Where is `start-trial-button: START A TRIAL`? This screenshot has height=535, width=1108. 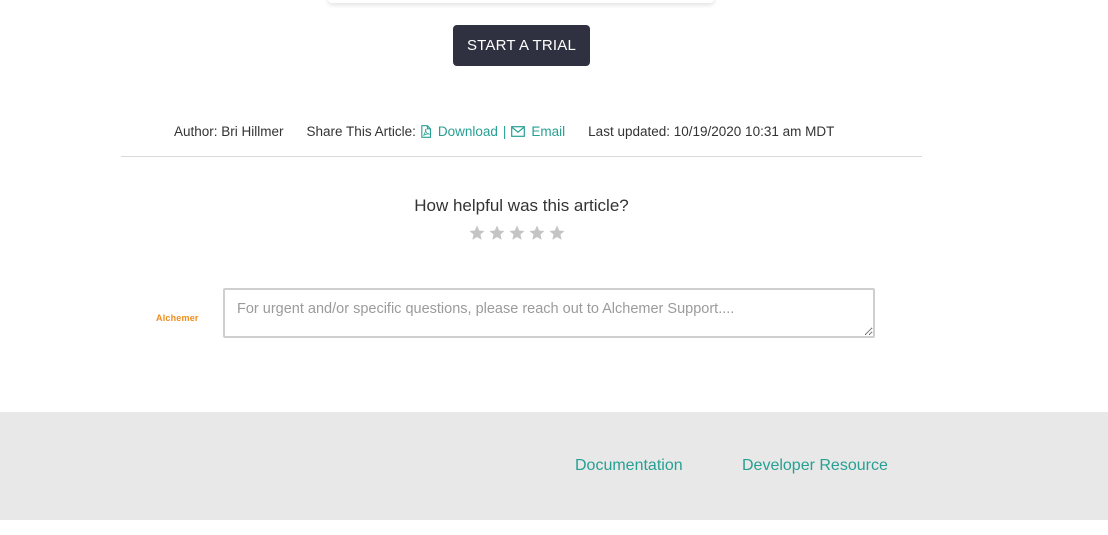 start-trial-button: START A TRIAL is located at coordinates (521, 45).